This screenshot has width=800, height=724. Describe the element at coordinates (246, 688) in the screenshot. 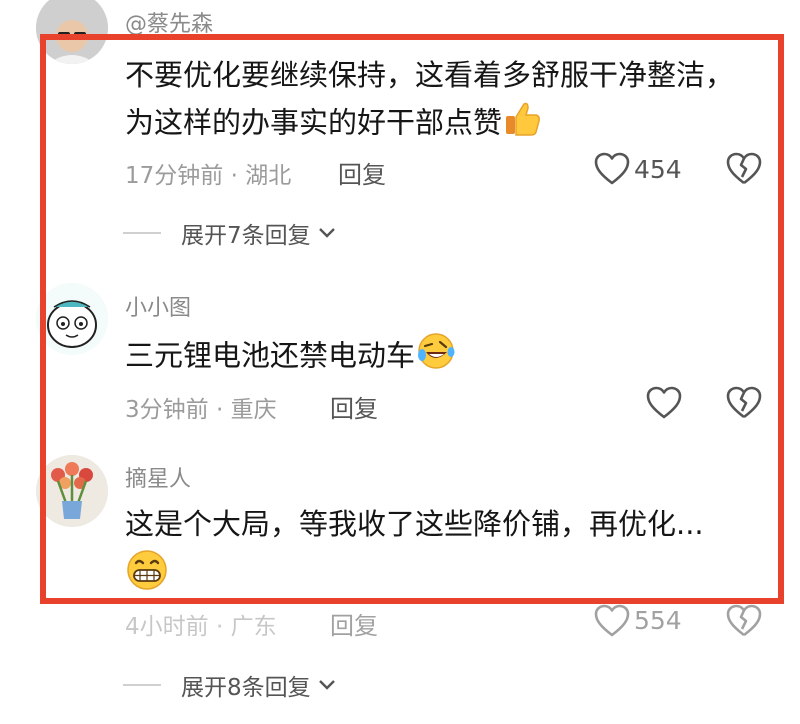

I see `expand-replies-label: 展开8条回复` at that location.